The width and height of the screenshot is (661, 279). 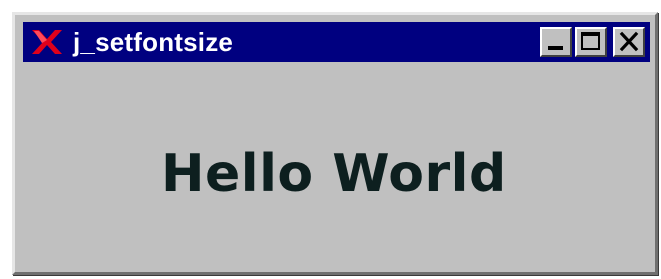 I want to click on window-title: j_setfontsize, so click(x=153, y=42).